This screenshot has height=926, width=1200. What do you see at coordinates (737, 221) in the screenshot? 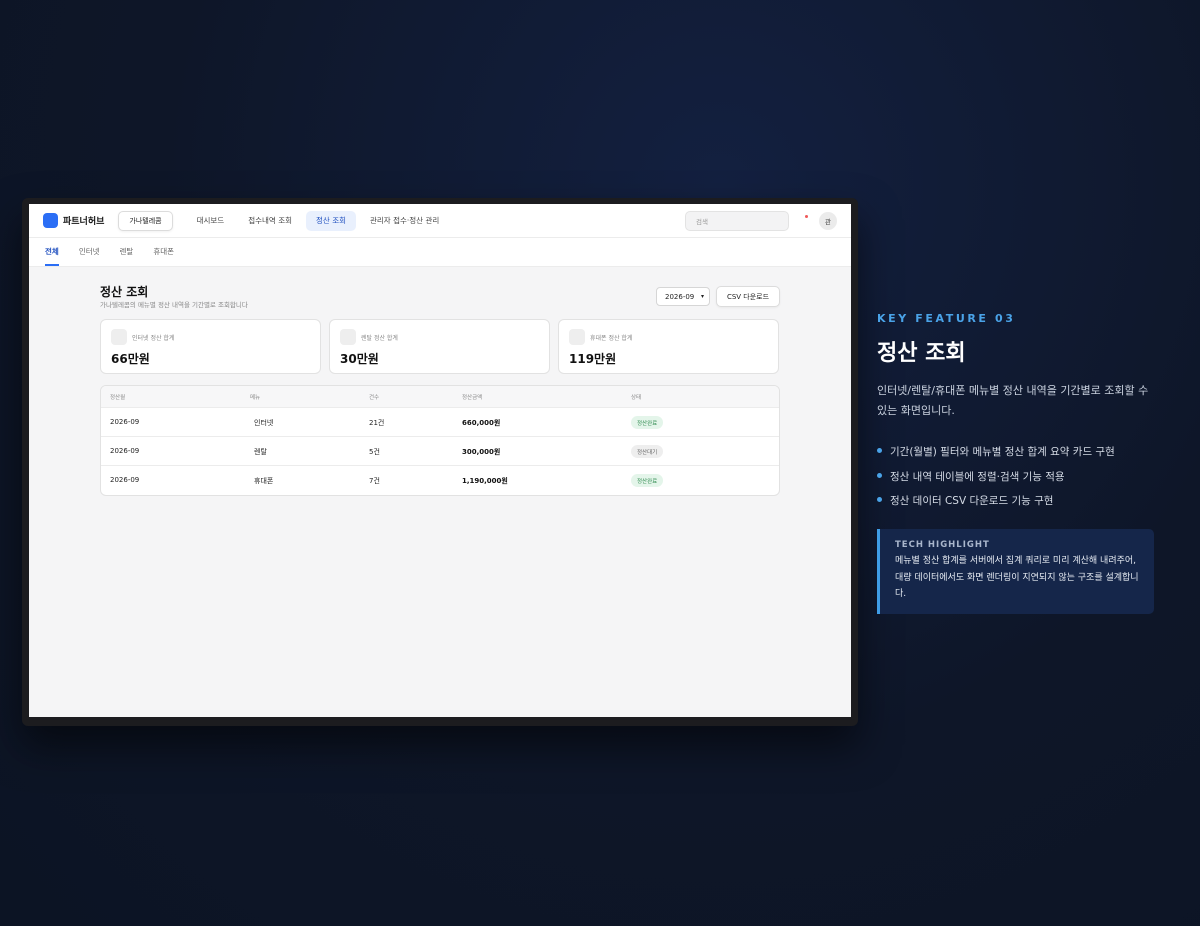
I see `search-input: 검색` at bounding box center [737, 221].